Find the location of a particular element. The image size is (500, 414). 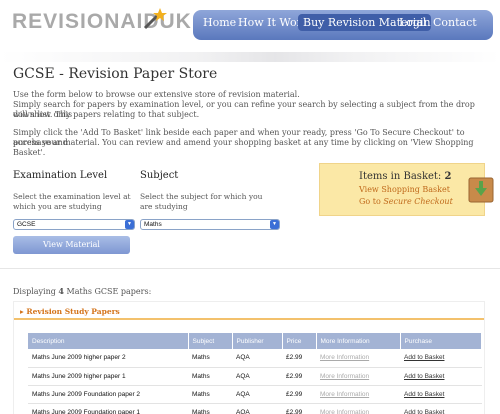

basket-title-text: Items in Basket: is located at coordinates (400, 176).